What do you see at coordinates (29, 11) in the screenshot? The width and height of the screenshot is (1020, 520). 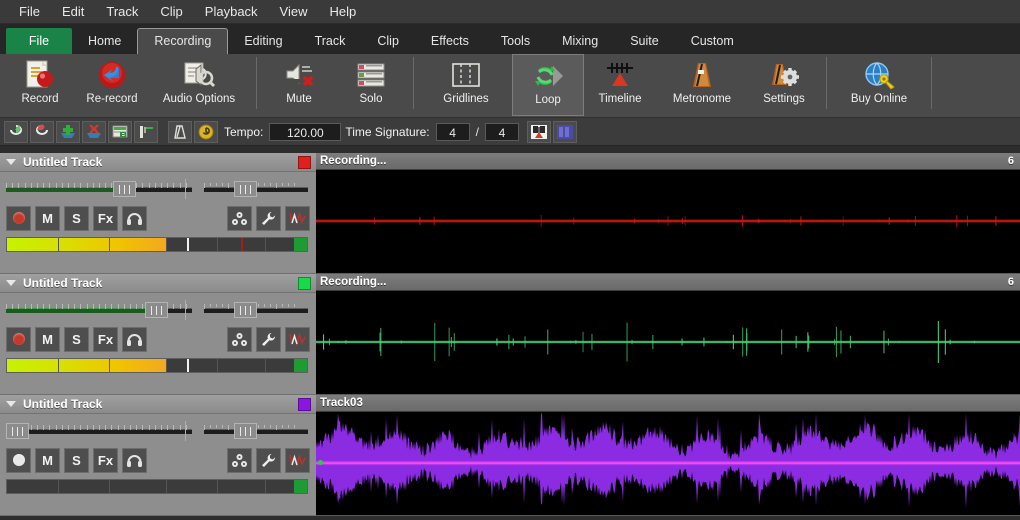 I see `menu-item-file: File` at bounding box center [29, 11].